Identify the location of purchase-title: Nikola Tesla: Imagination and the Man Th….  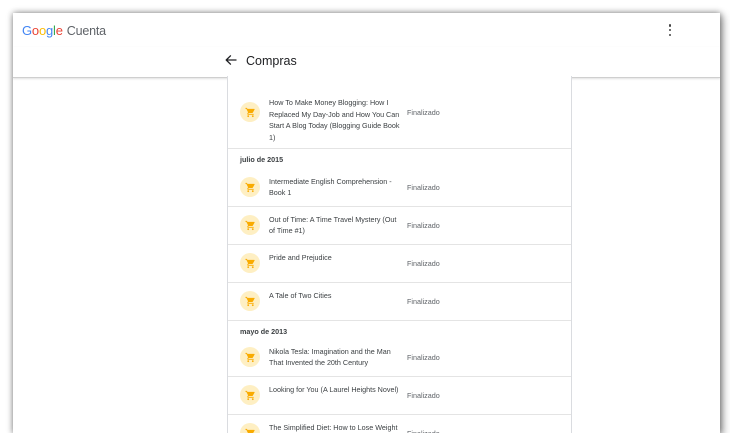
(330, 357).